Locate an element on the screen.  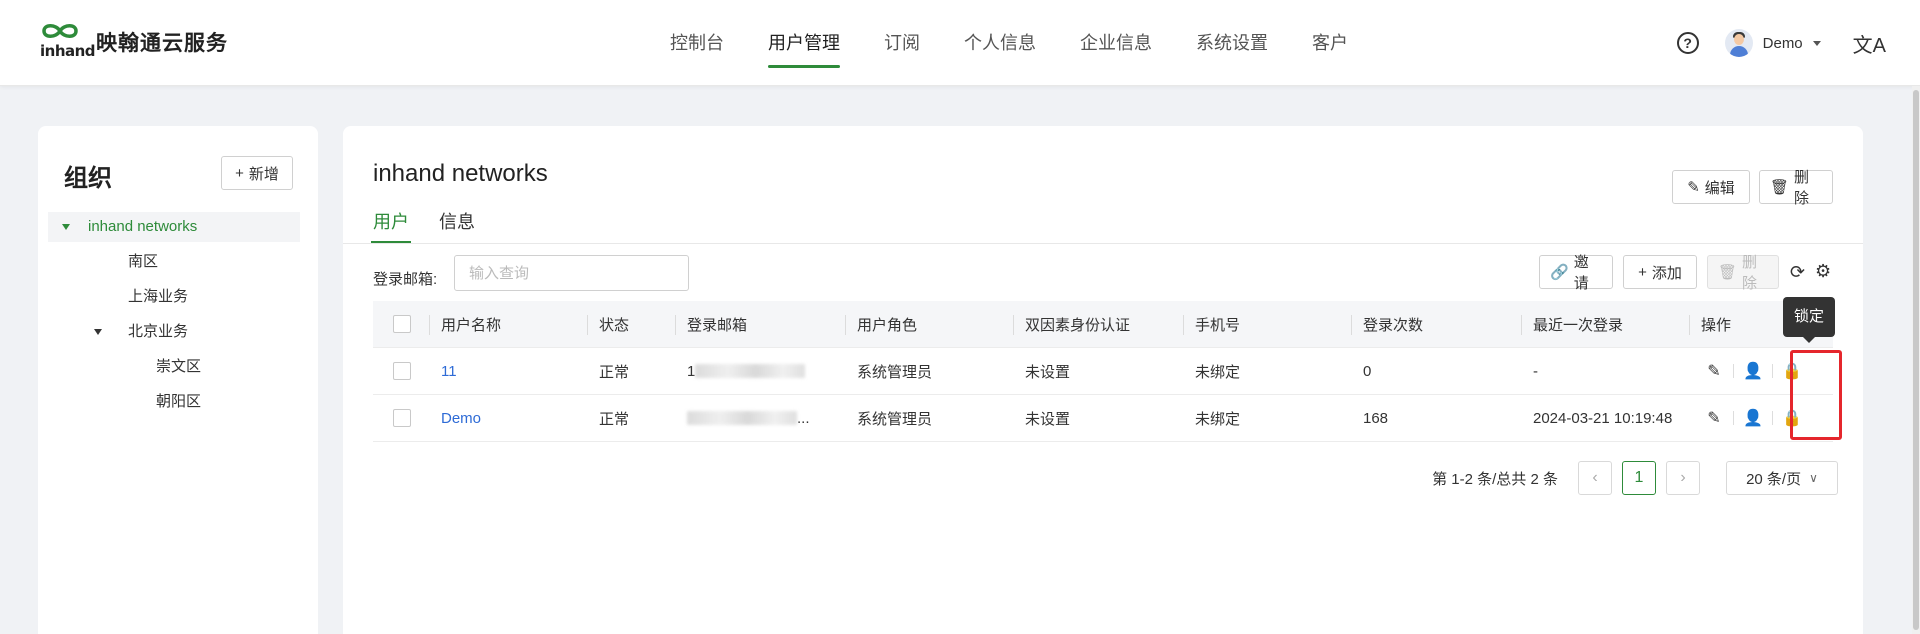
email-filter-label: 登录邮箱: is located at coordinates (405, 279).